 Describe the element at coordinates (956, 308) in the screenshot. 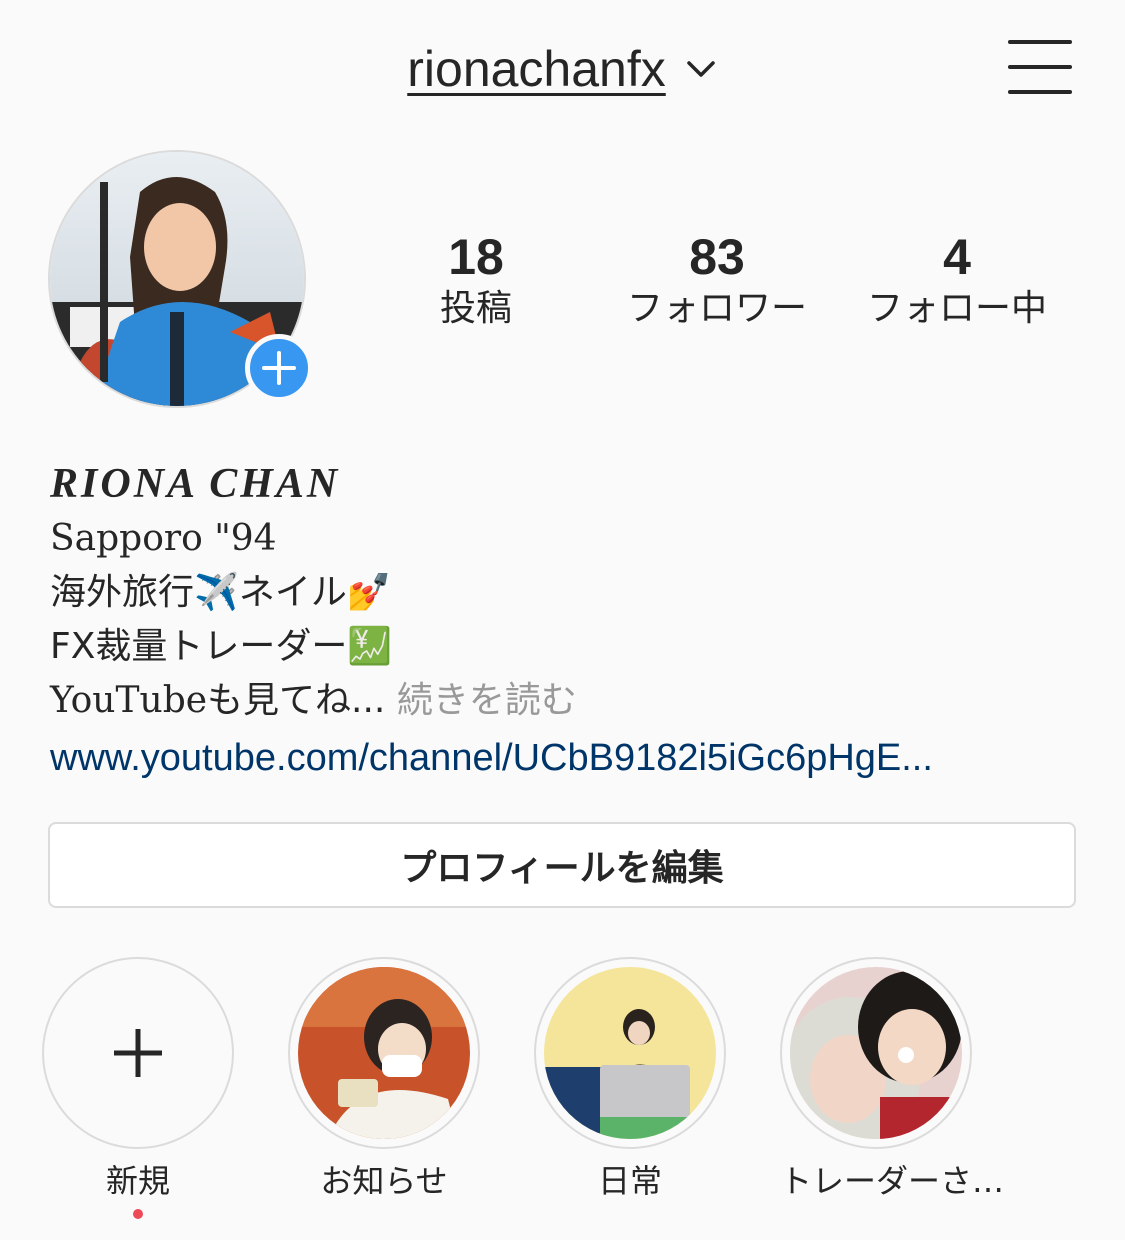

I see `following-label: フォロー中` at that location.